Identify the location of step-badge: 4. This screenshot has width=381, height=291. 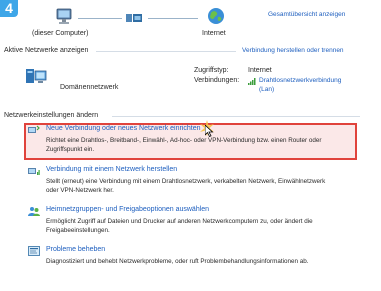
(9, 8).